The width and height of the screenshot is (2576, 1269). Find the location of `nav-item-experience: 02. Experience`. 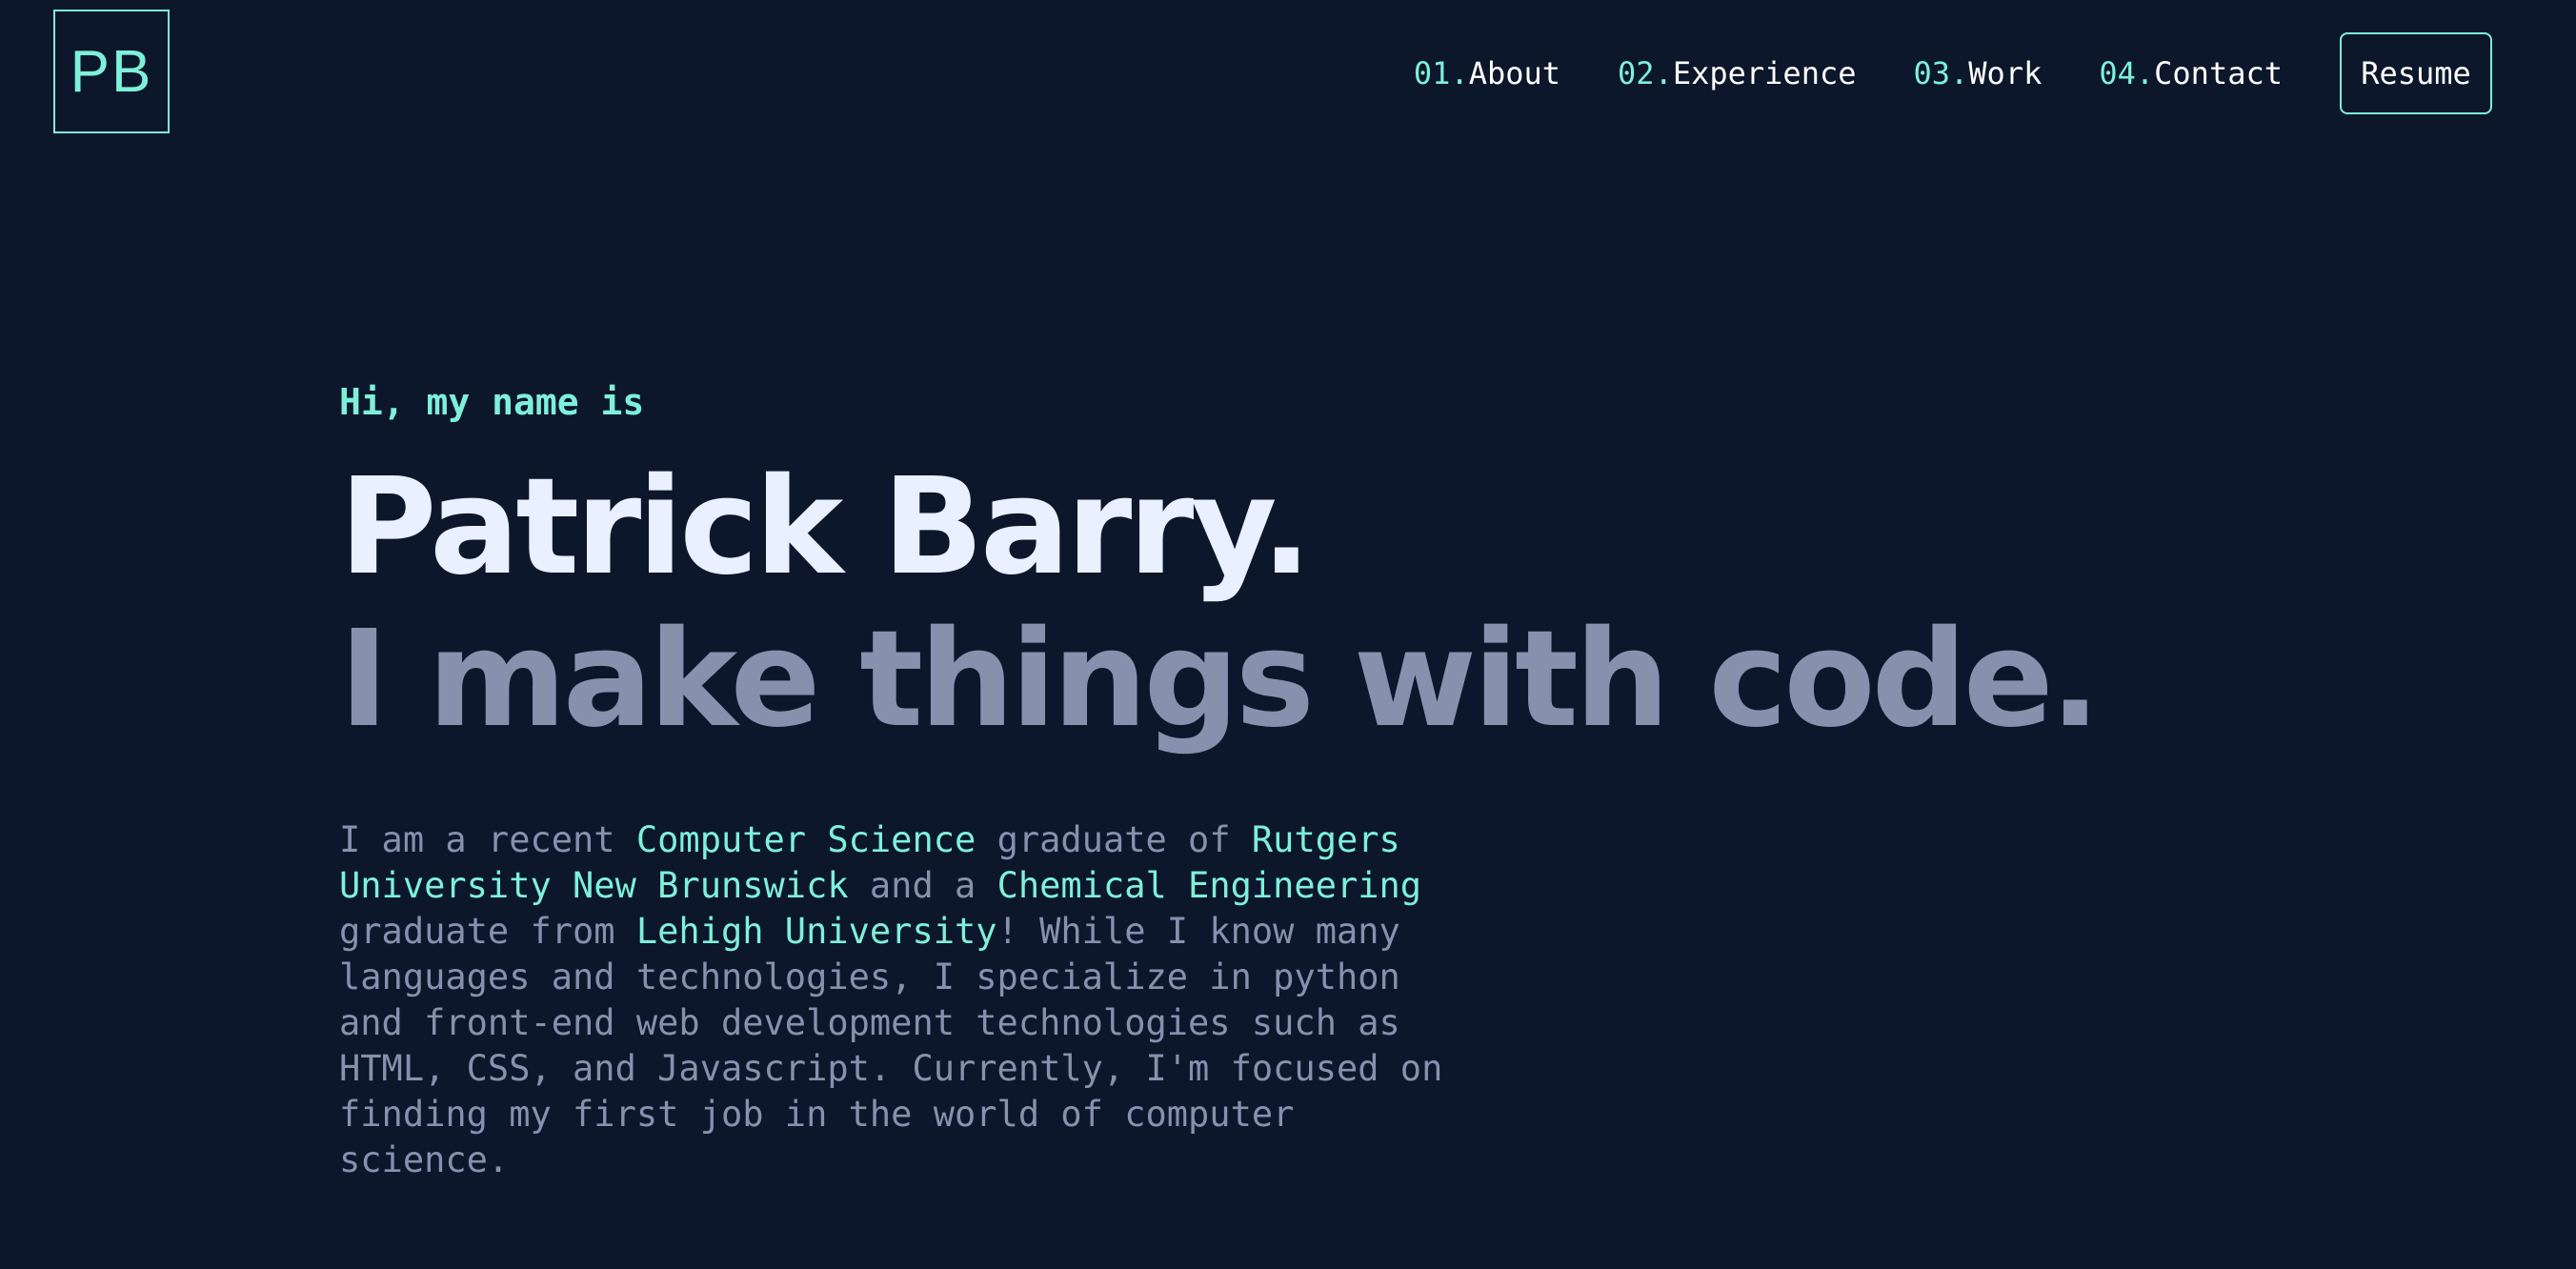

nav-item-experience: 02. Experience is located at coordinates (1737, 73).